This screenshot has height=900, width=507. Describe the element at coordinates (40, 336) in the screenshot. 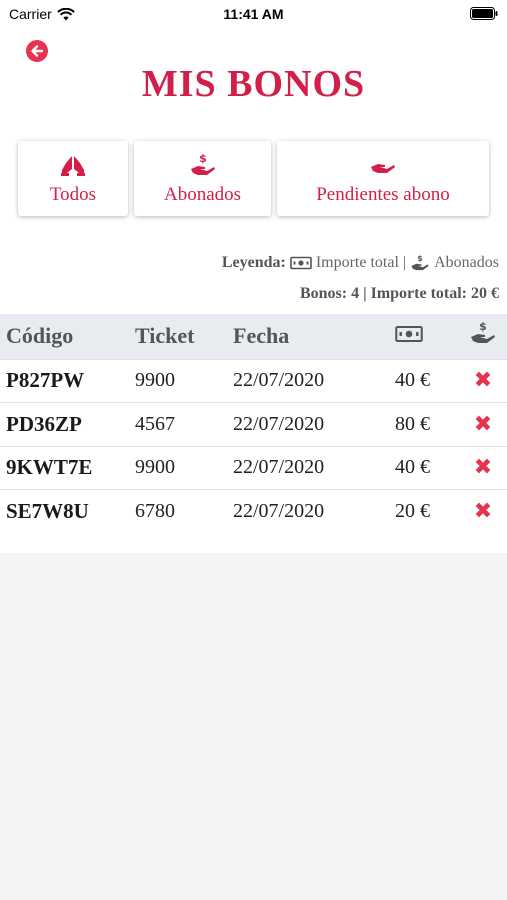

I see `column-header-code: Código` at that location.